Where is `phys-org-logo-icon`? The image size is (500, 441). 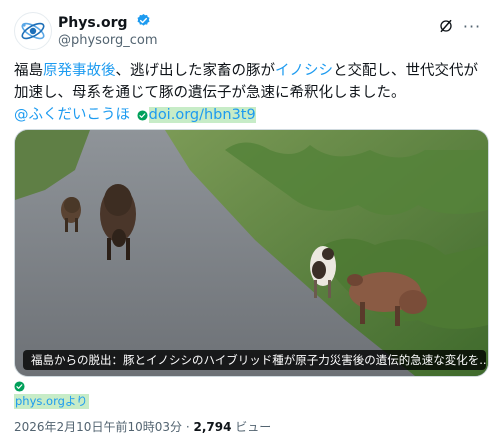 phys-org-logo-icon is located at coordinates (33, 31).